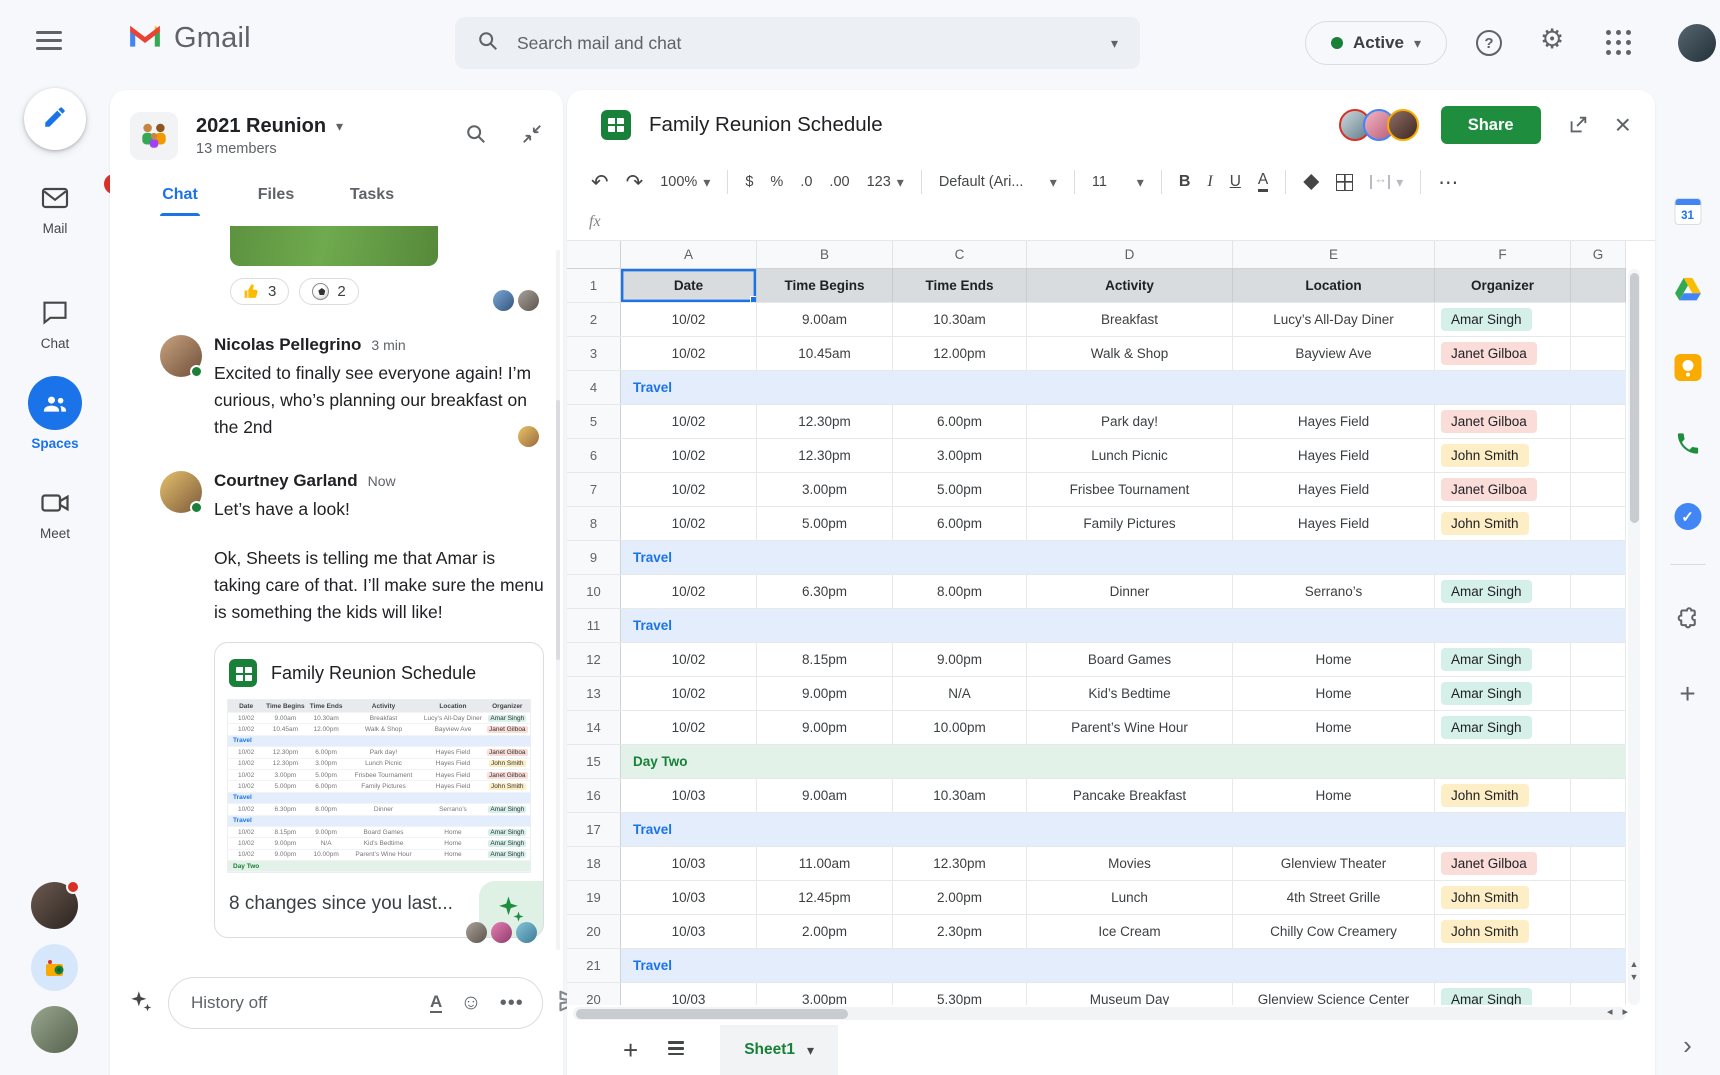 The image size is (1720, 1075). What do you see at coordinates (1130, 659) in the screenshot?
I see `sheet-cell: Board Games` at bounding box center [1130, 659].